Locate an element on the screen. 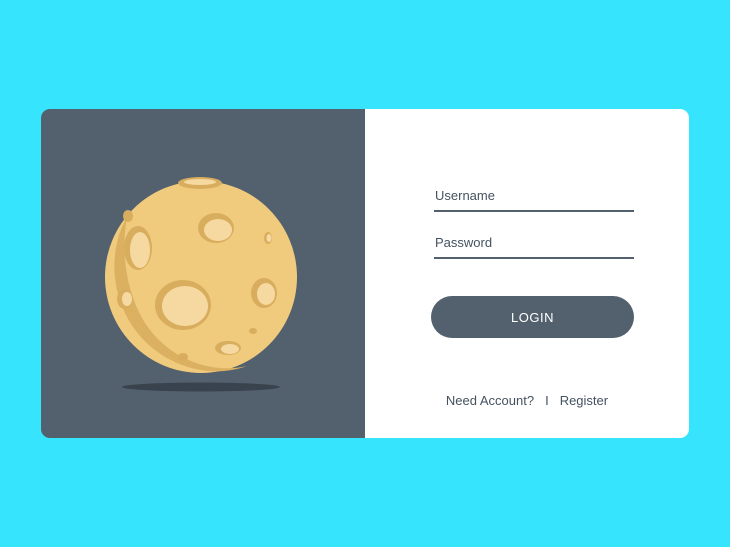  moon-icon is located at coordinates (201, 284).